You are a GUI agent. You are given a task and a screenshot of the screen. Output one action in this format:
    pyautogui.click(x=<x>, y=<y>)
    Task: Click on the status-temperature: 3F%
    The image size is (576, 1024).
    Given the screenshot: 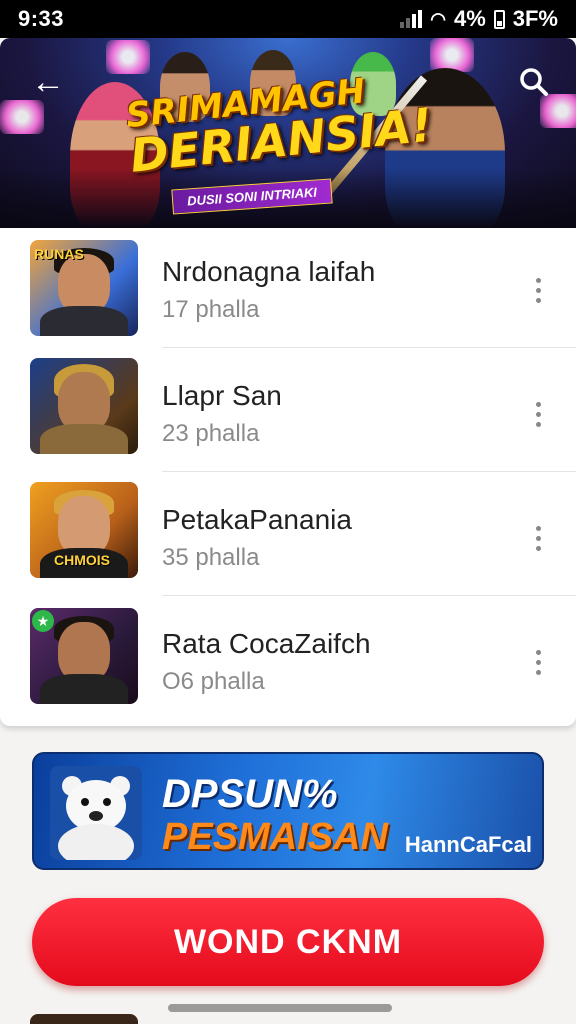 What is the action you would take?
    pyautogui.click(x=535, y=18)
    